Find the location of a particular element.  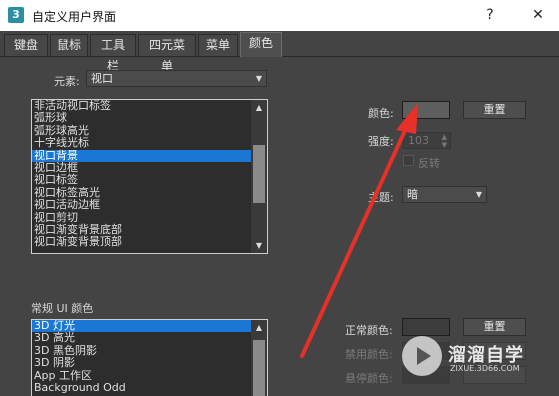

annotation-arrow-shaft is located at coordinates (355, 240).